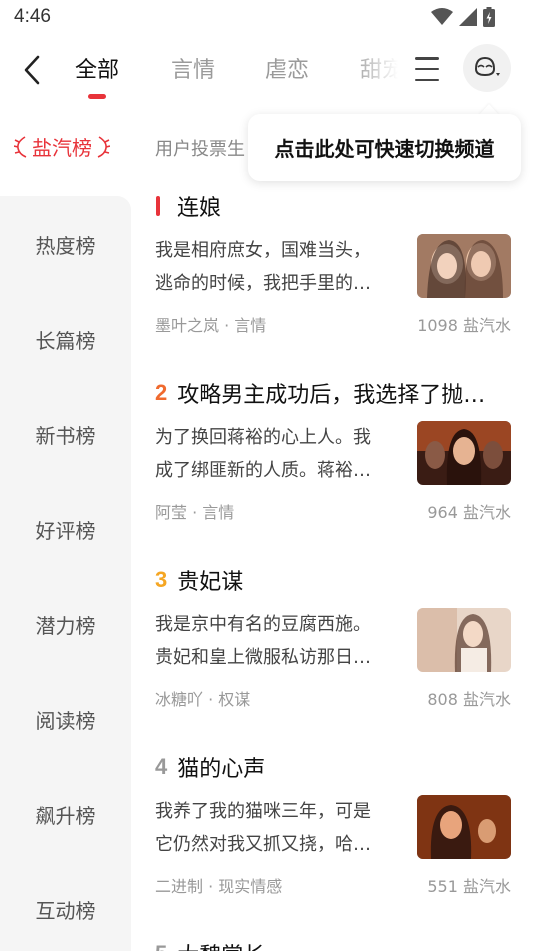 The height and width of the screenshot is (951, 535). Describe the element at coordinates (32, 16) in the screenshot. I see `status-time: 4:46` at that location.